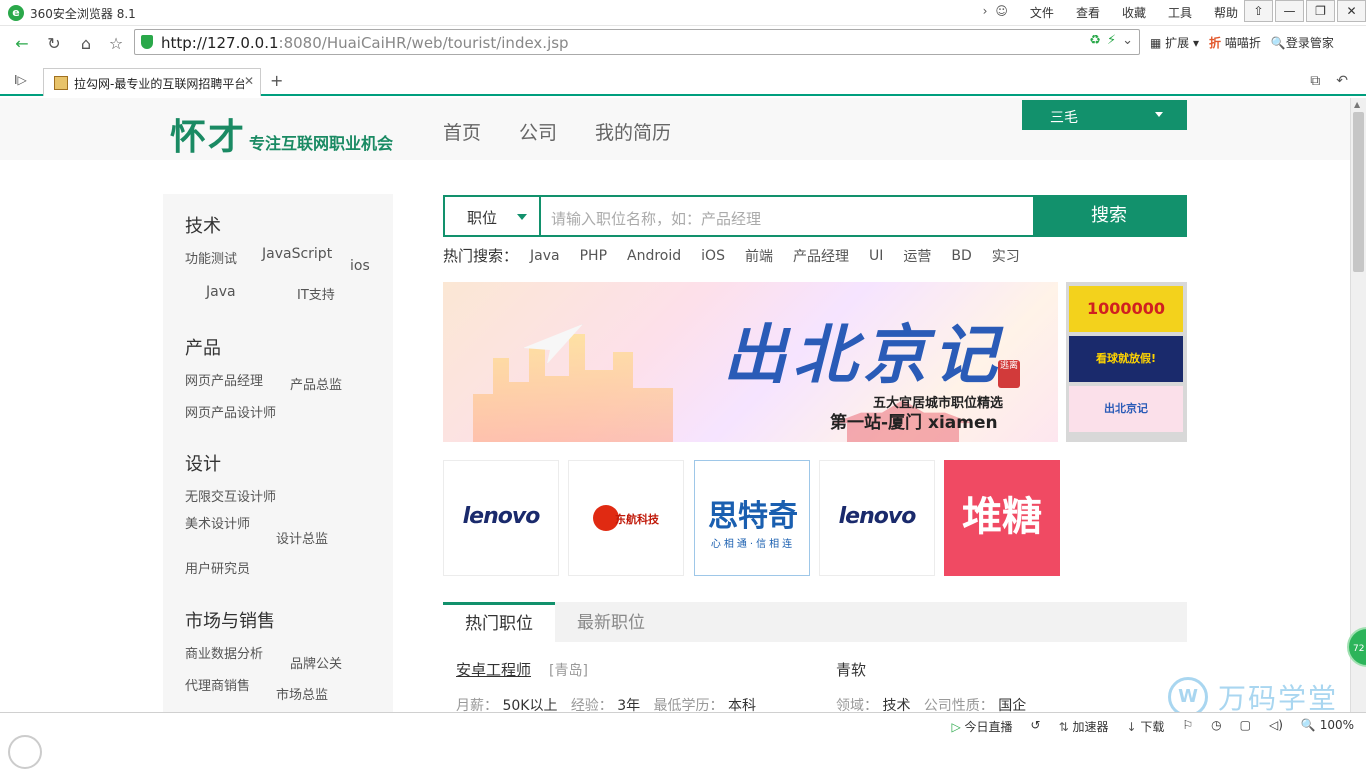 The width and height of the screenshot is (1366, 769). I want to click on minimize-button: —, so click(1289, 11).